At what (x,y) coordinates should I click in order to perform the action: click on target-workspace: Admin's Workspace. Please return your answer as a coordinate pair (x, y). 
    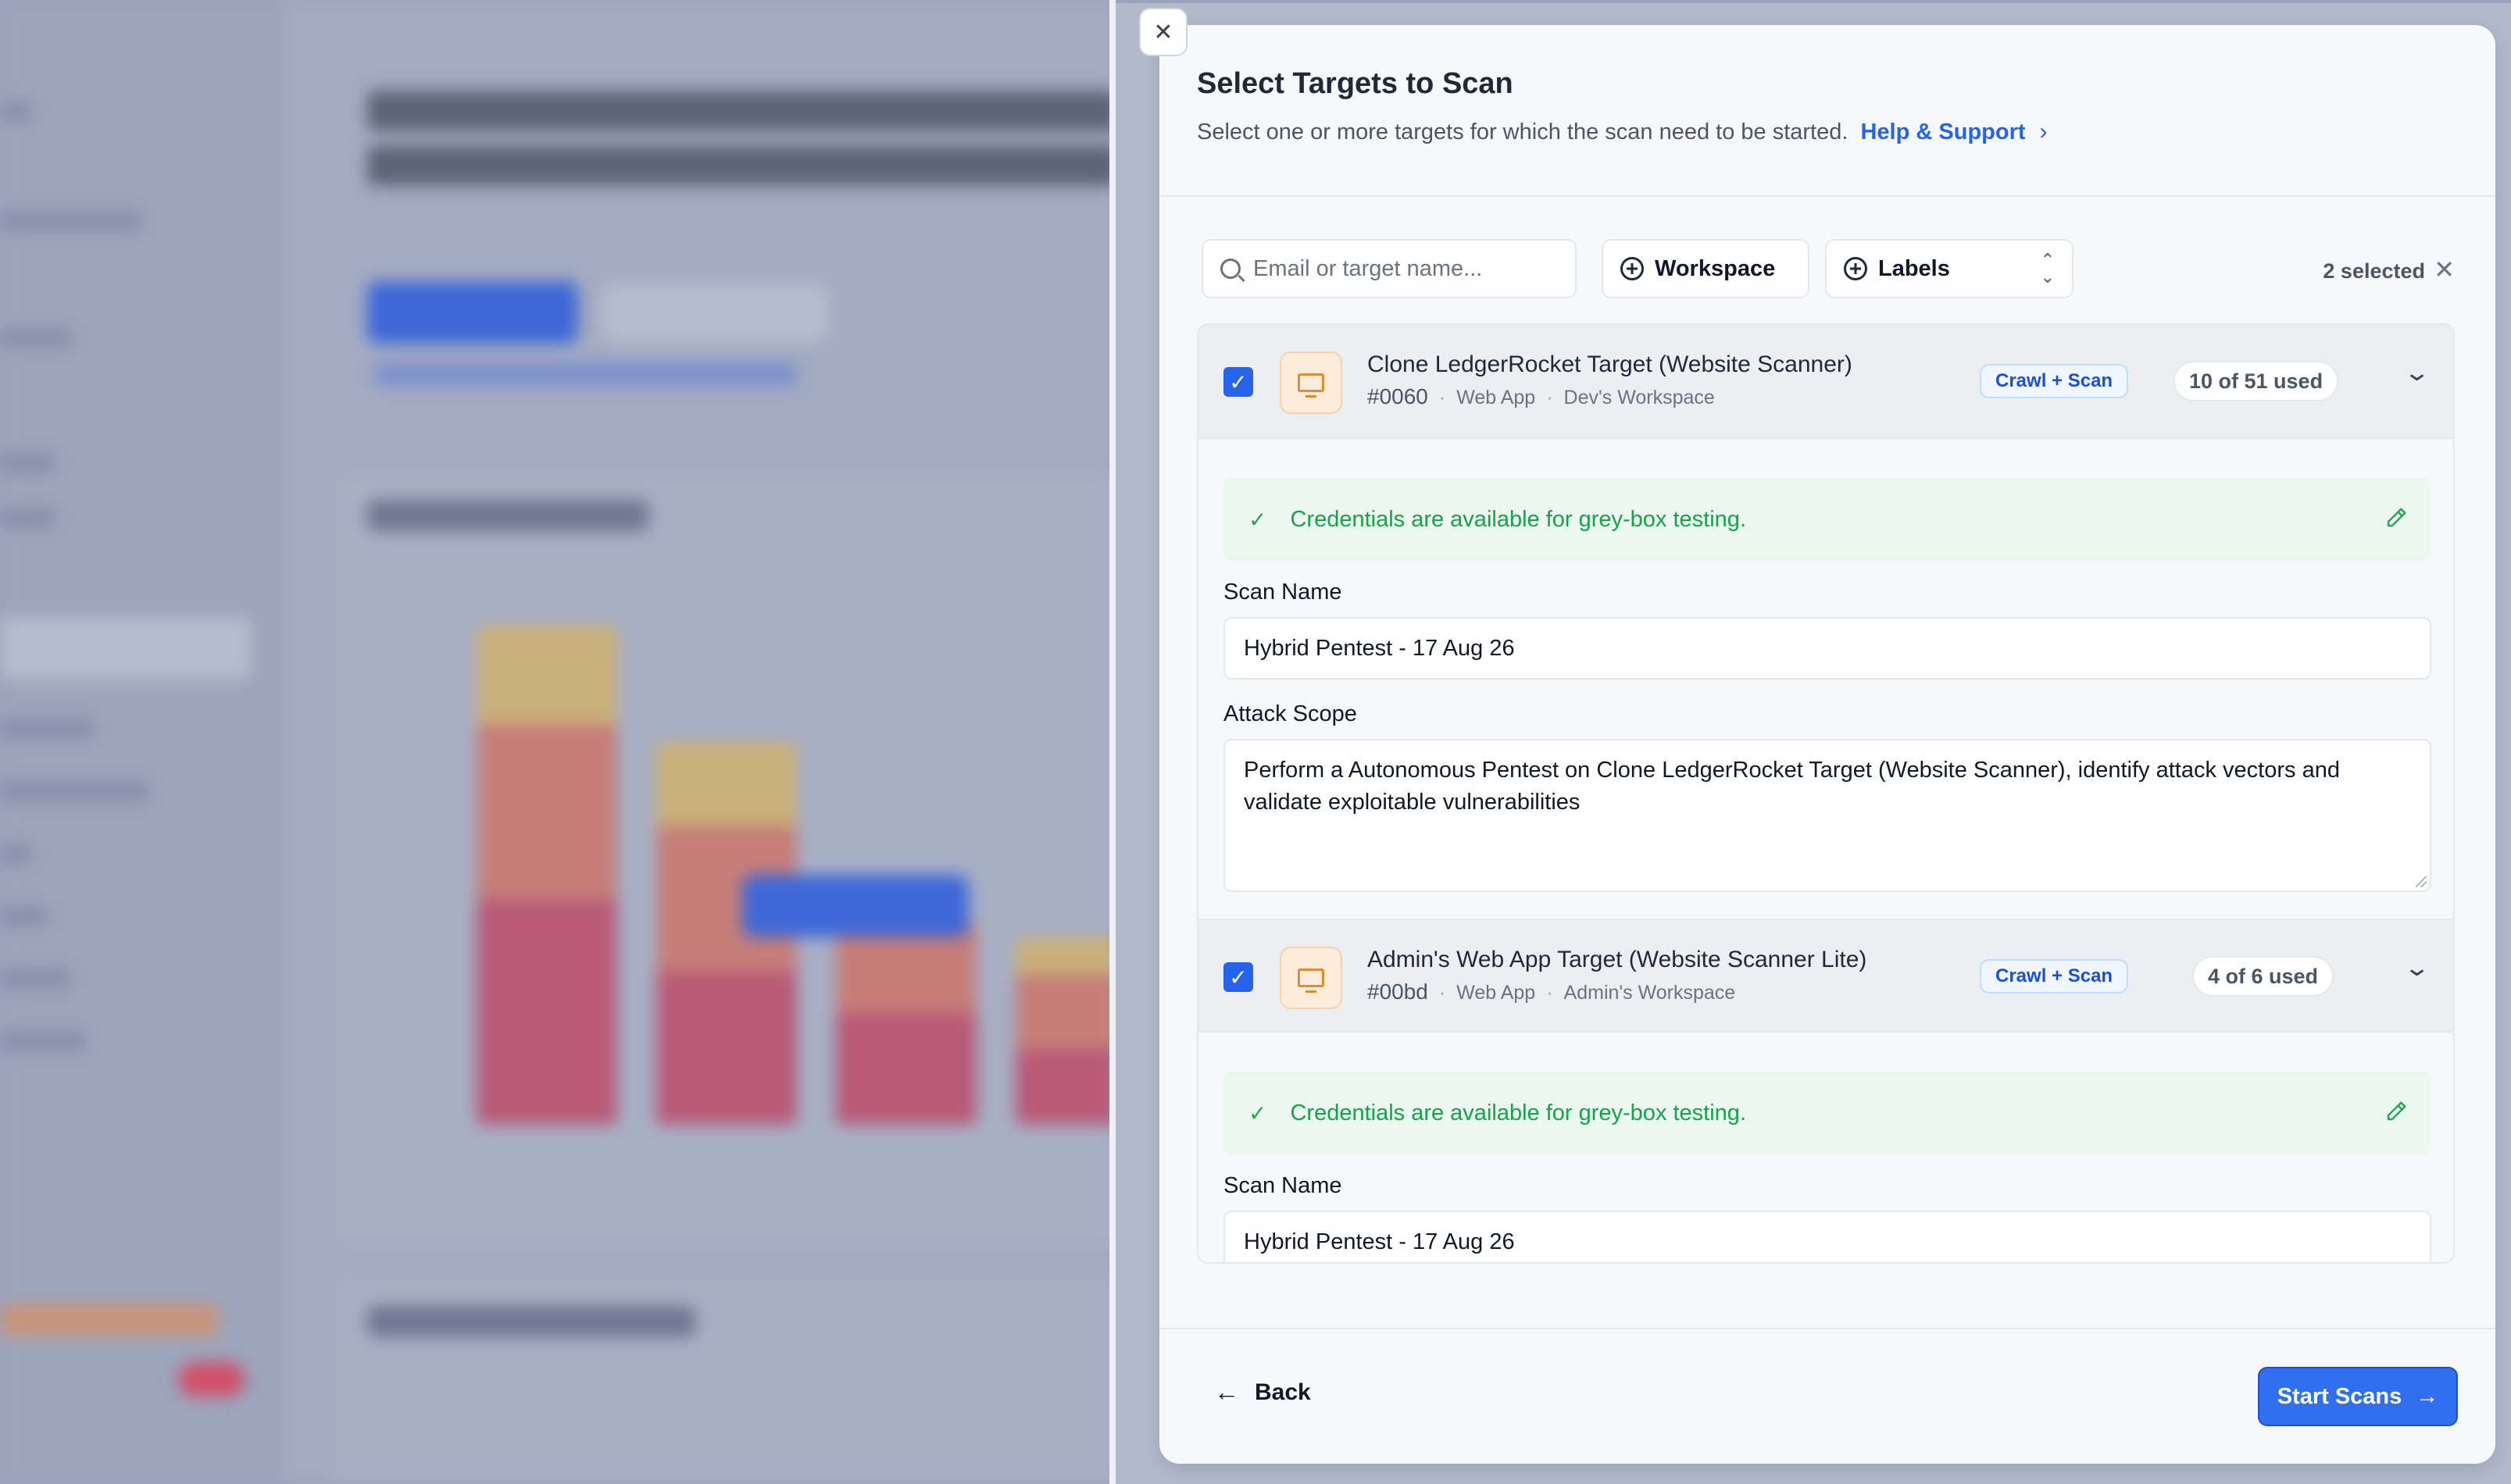
    Looking at the image, I should click on (1649, 993).